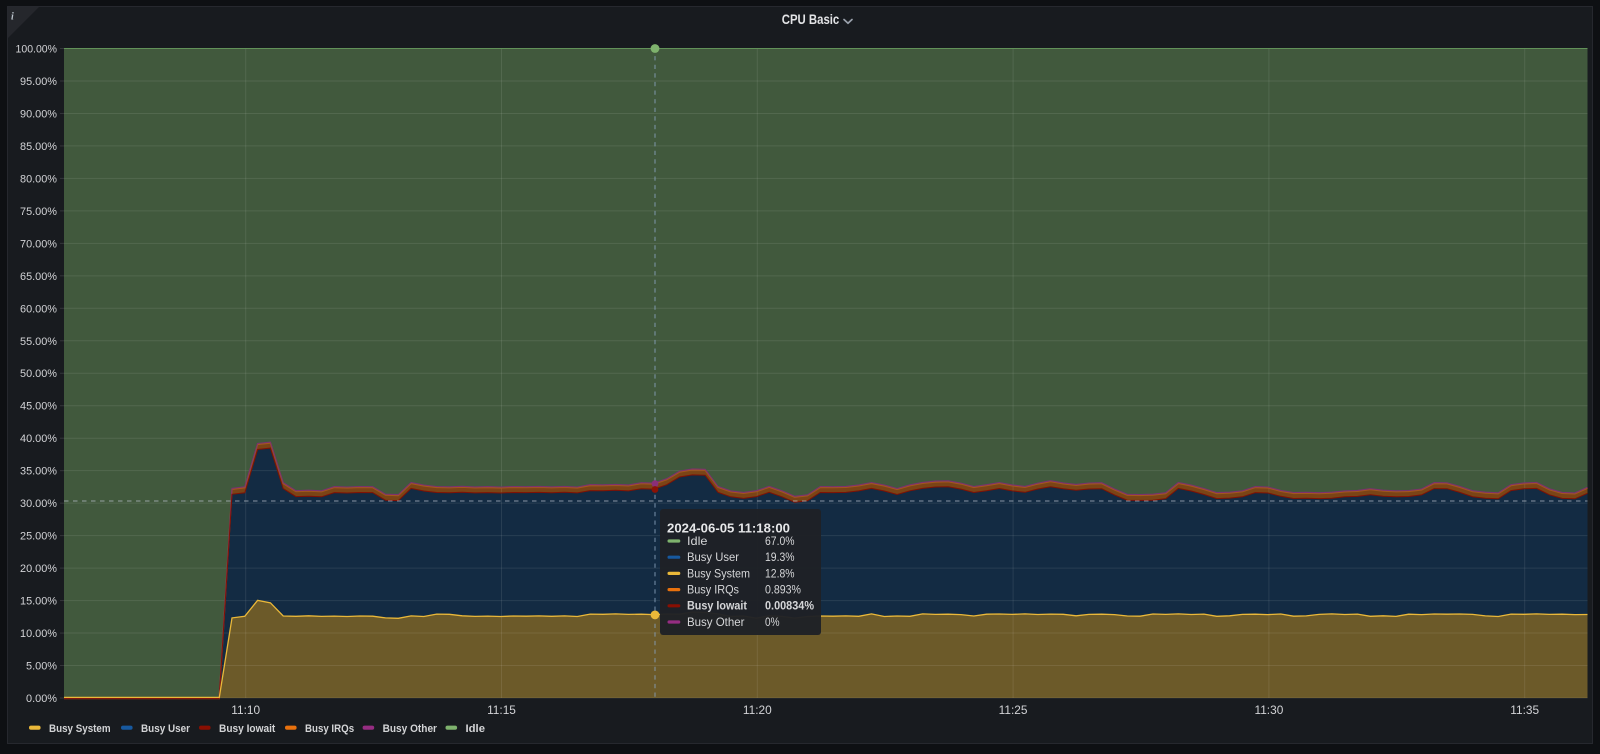  Describe the element at coordinates (38, 602) in the screenshot. I see `svg-text: 15.00%` at that location.